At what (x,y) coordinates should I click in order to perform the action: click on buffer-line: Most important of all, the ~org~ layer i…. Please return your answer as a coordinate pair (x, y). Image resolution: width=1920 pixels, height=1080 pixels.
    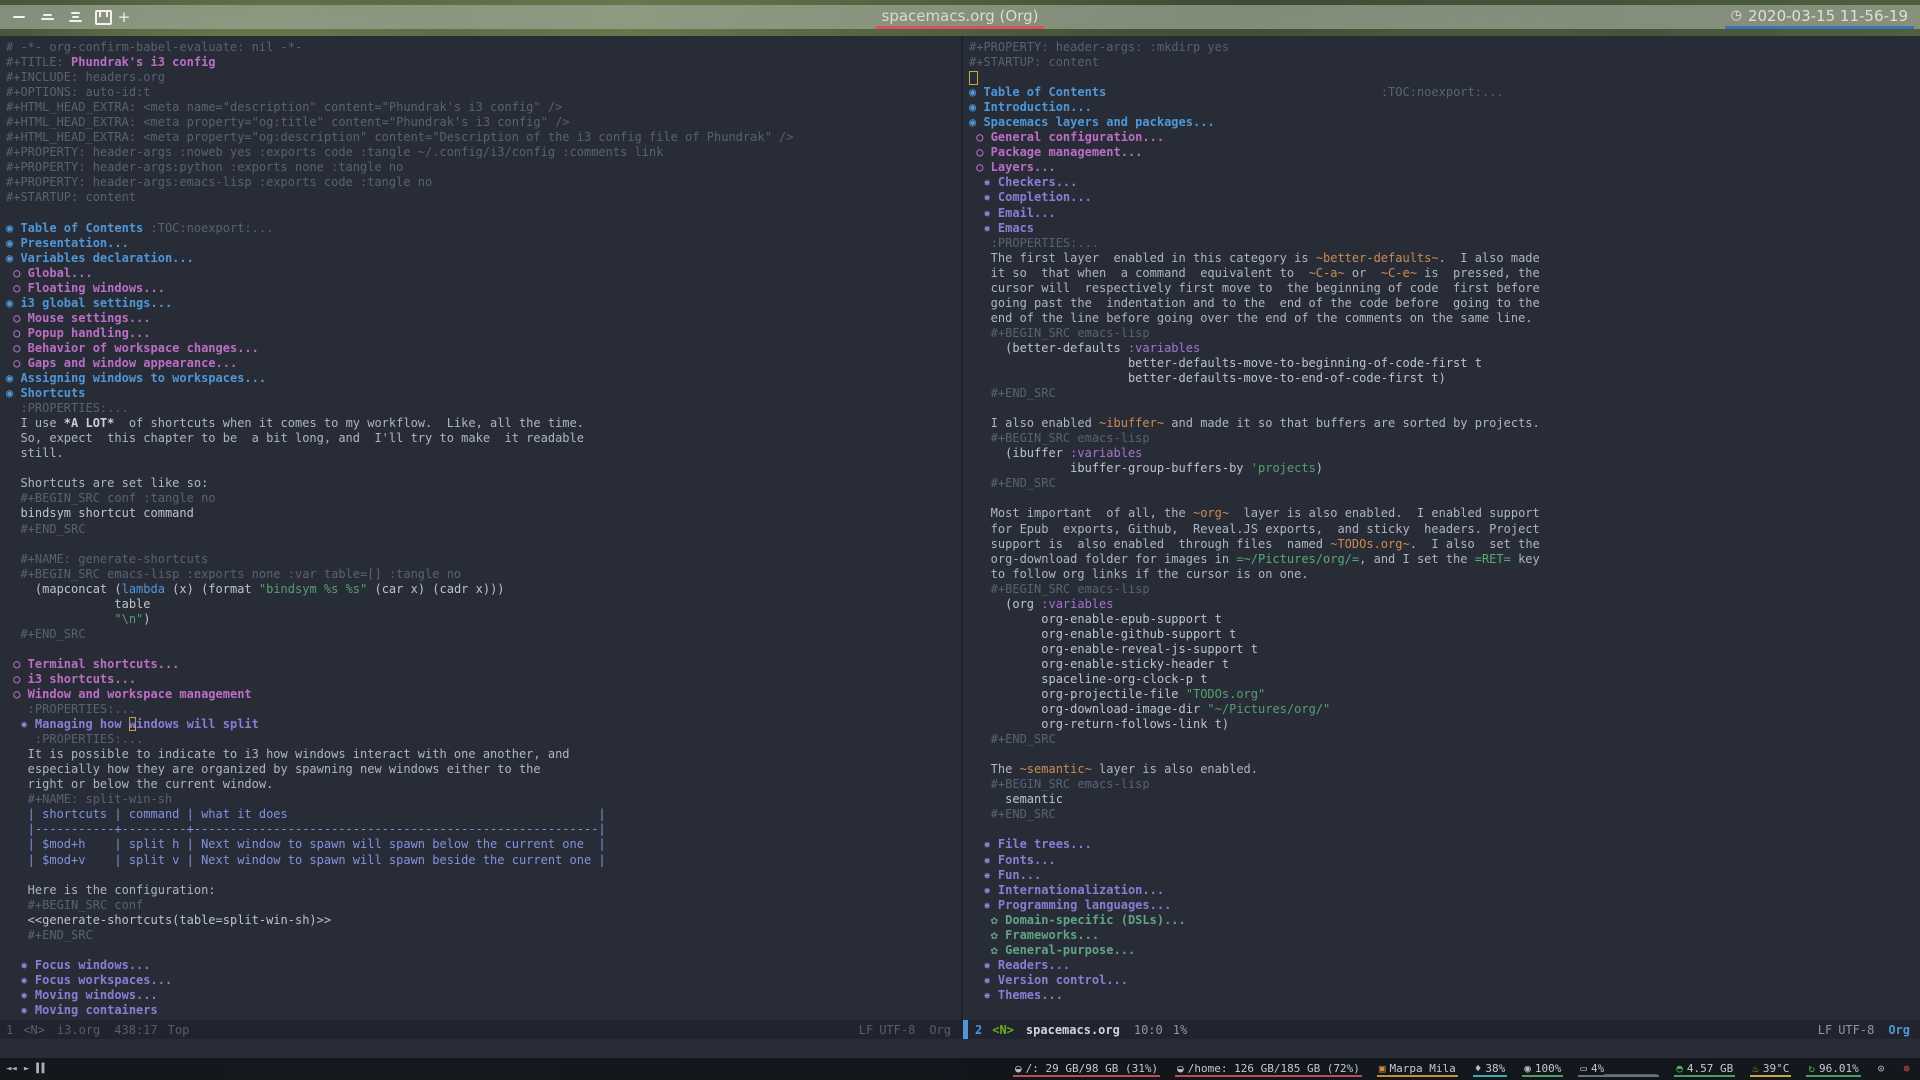
    Looking at the image, I should click on (1444, 513).